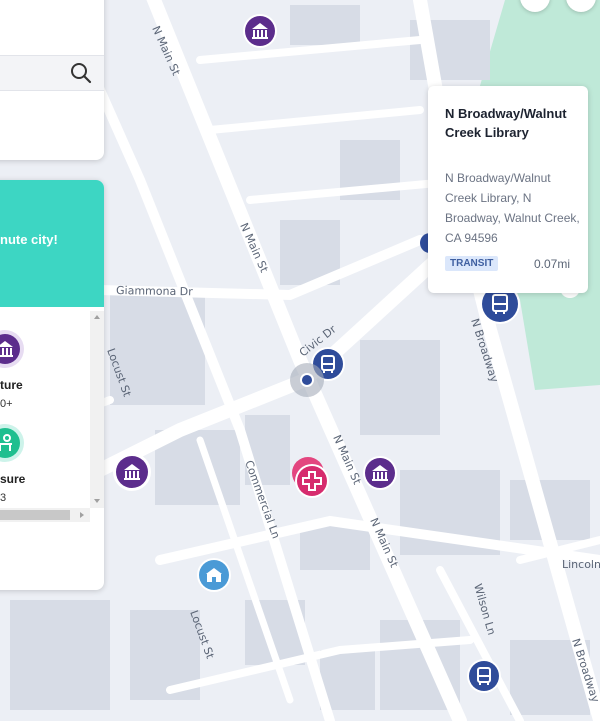  What do you see at coordinates (97, 317) in the screenshot?
I see `scroll-up-icon` at bounding box center [97, 317].